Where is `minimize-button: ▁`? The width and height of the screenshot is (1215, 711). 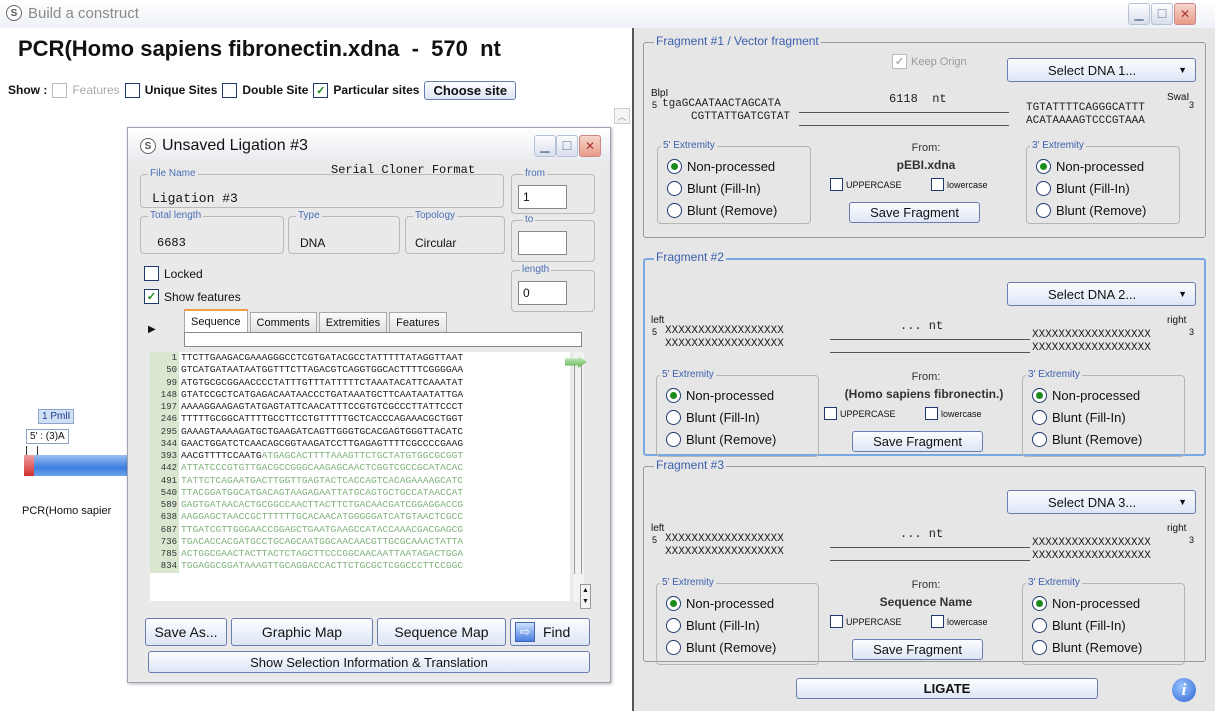 minimize-button: ▁ is located at coordinates (1139, 14).